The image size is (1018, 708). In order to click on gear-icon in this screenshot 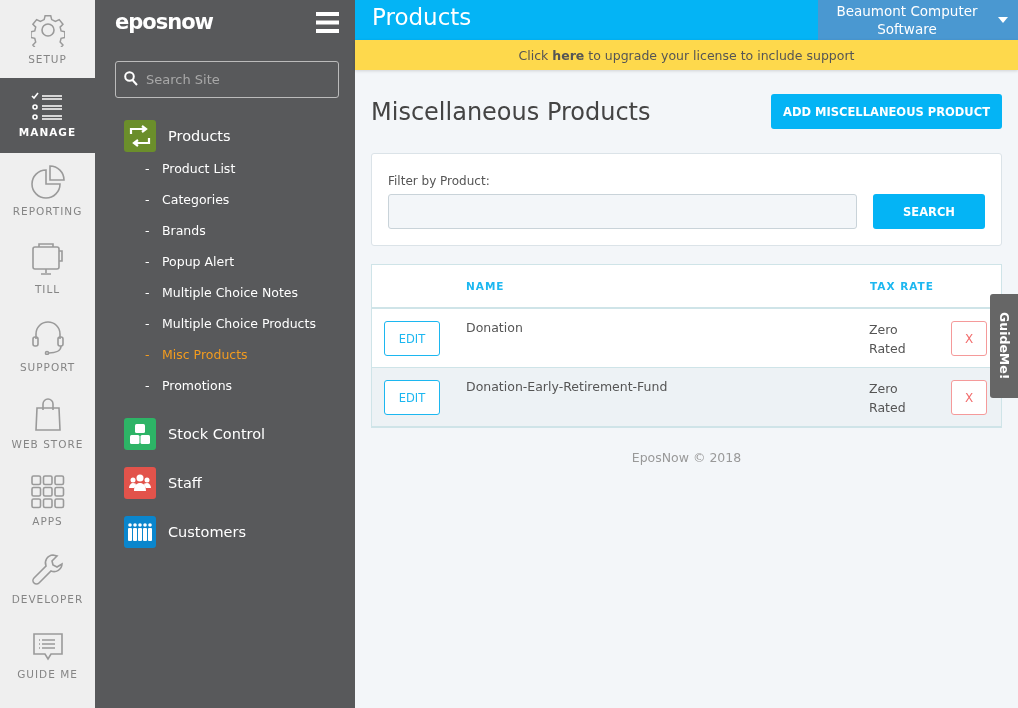, I will do `click(47, 29)`.